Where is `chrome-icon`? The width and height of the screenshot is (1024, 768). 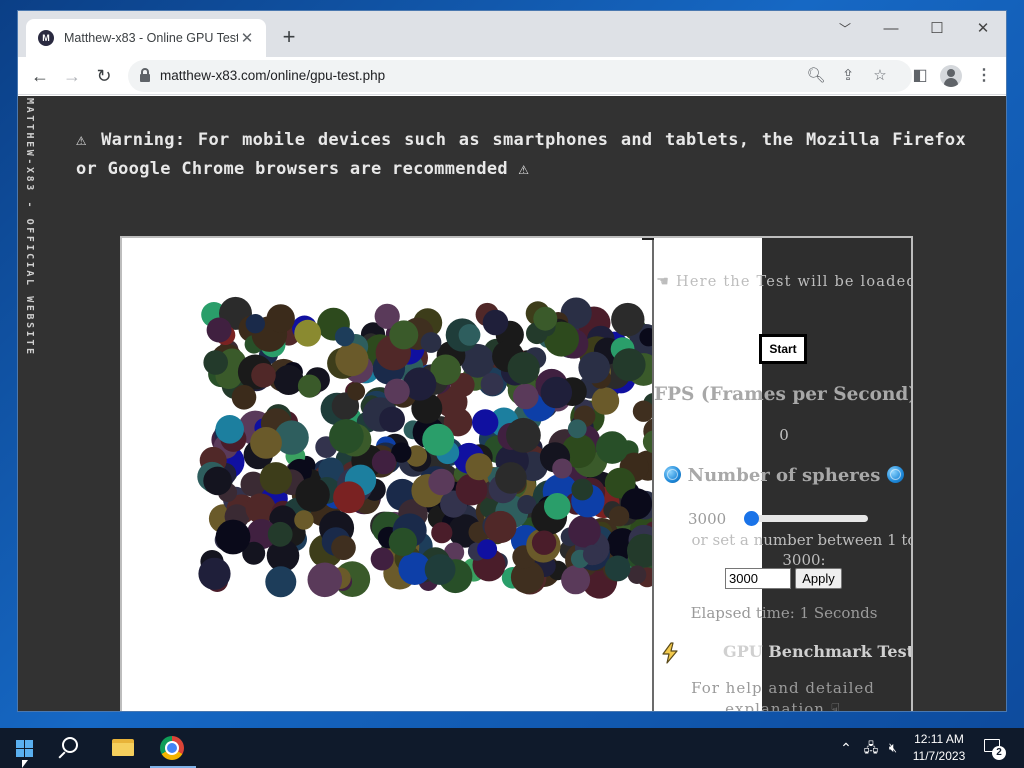 chrome-icon is located at coordinates (172, 748).